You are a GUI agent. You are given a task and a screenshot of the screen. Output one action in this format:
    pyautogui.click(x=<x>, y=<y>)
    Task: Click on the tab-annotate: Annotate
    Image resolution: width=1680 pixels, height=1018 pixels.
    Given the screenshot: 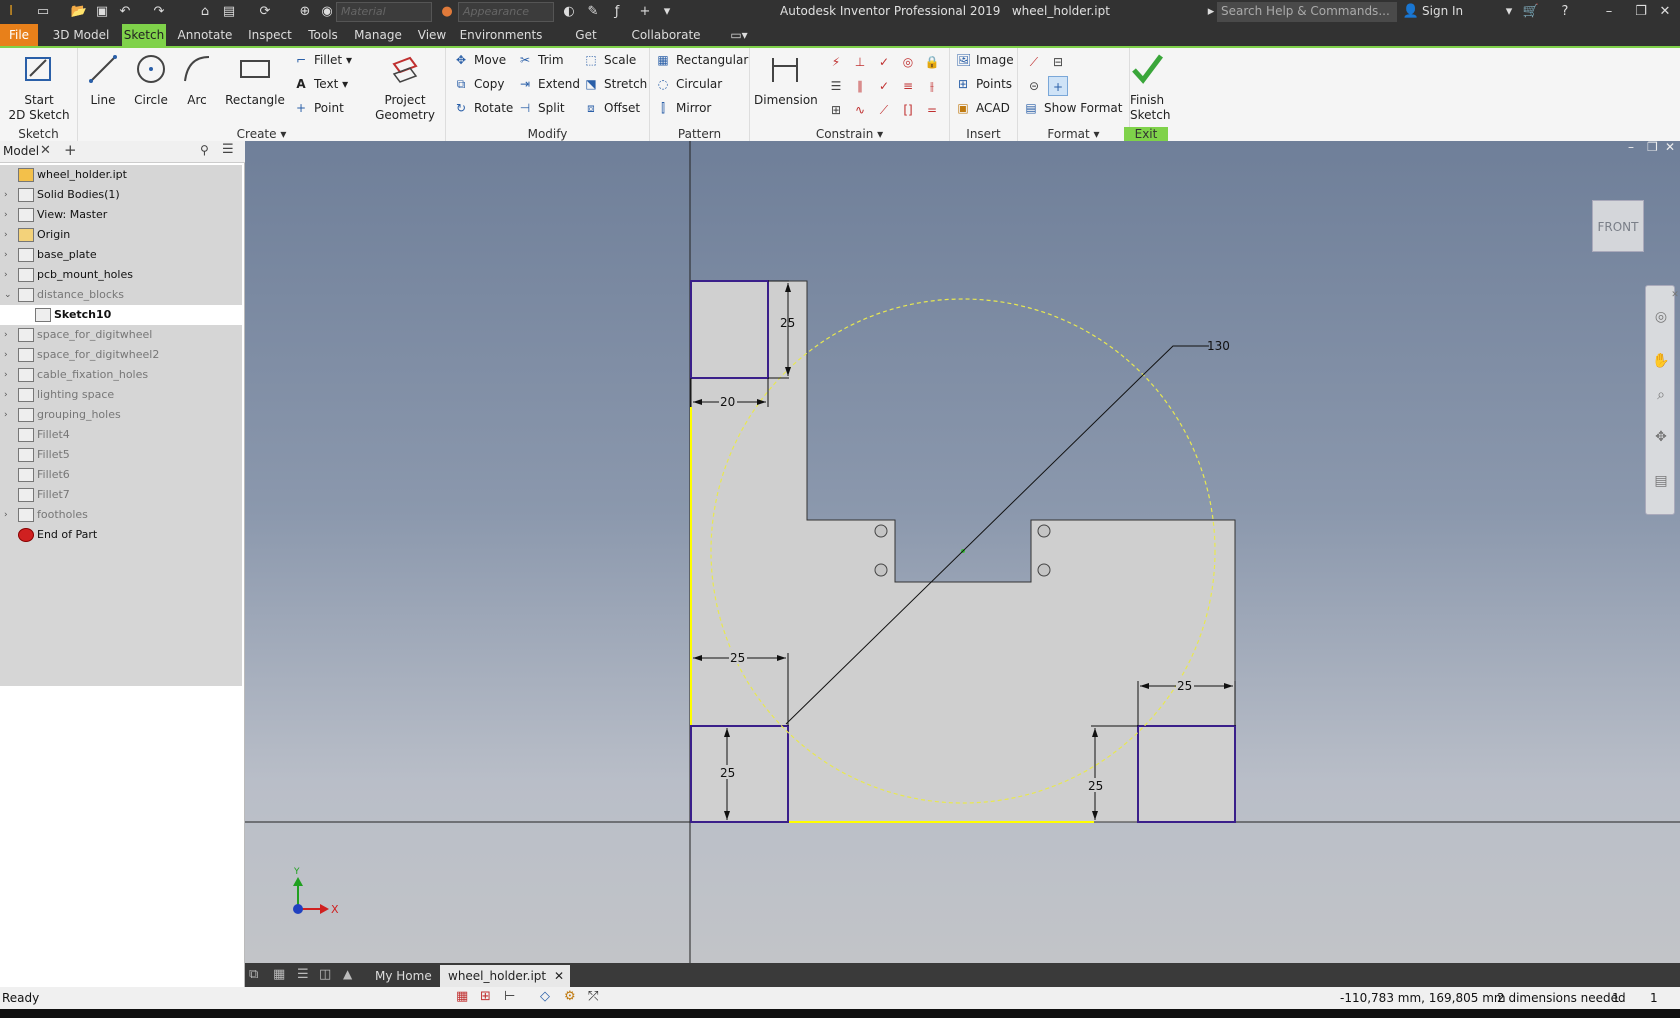 What is the action you would take?
    pyautogui.click(x=205, y=35)
    